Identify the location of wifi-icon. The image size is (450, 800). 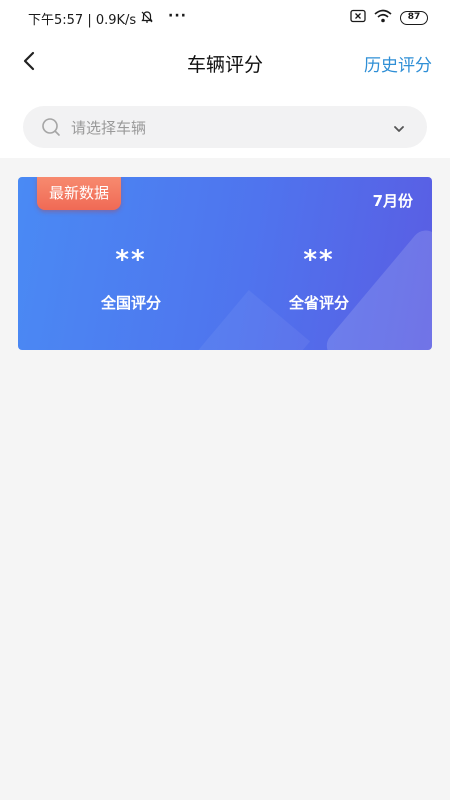
(383, 18).